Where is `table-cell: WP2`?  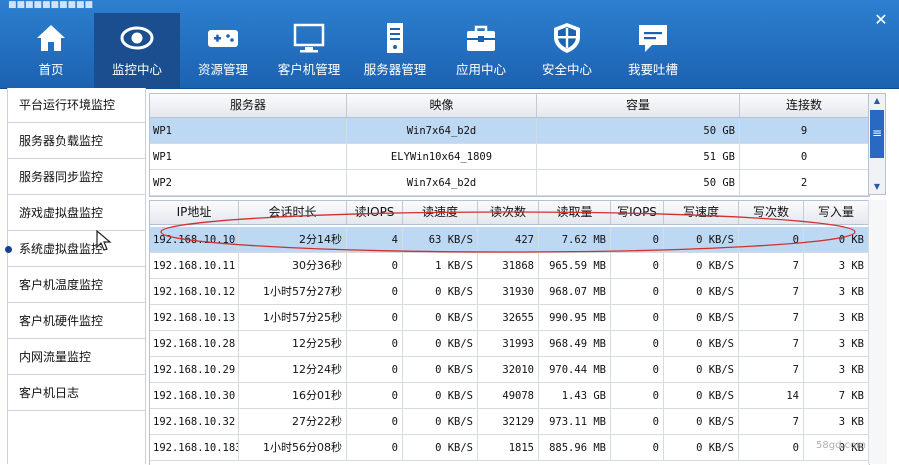 table-cell: WP2 is located at coordinates (248, 183).